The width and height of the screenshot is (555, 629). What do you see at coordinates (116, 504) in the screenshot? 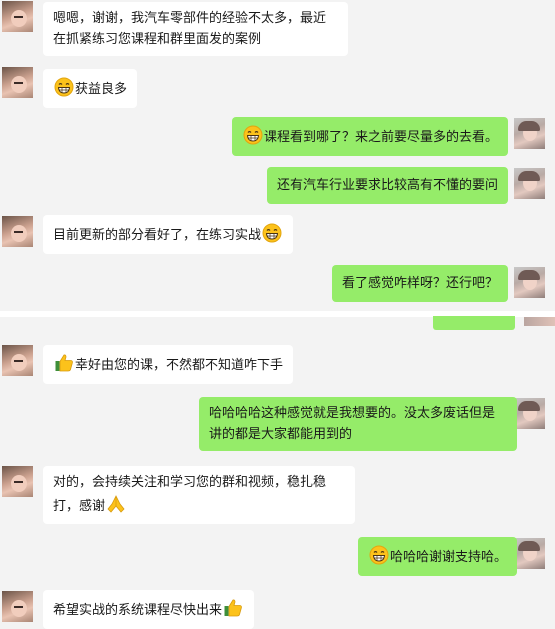
I see `pray-emoji` at bounding box center [116, 504].